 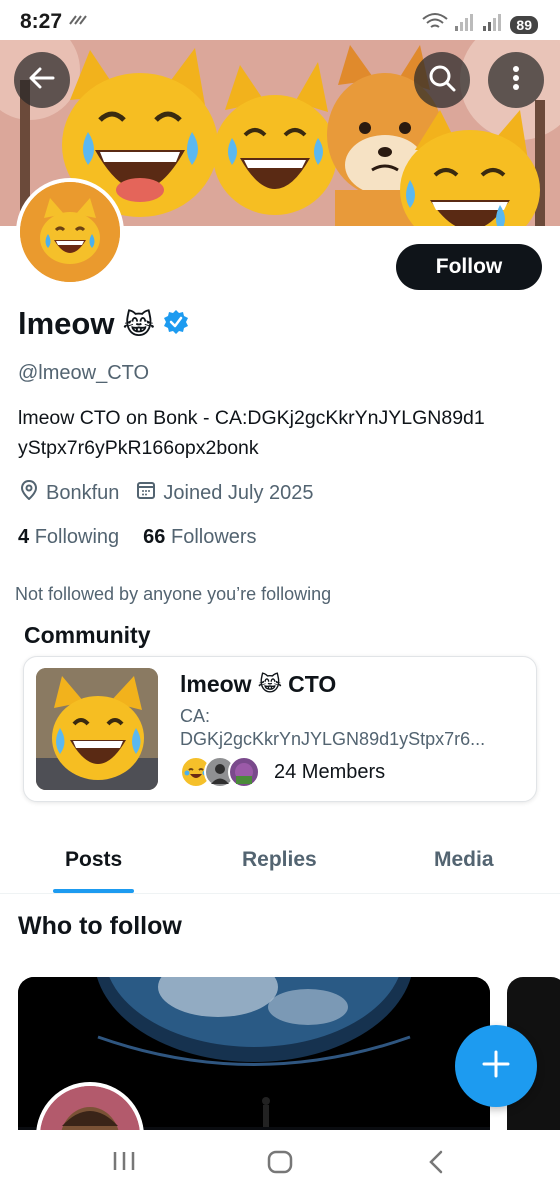 I want to click on followers-link: 66 Followers, so click(x=199, y=537).